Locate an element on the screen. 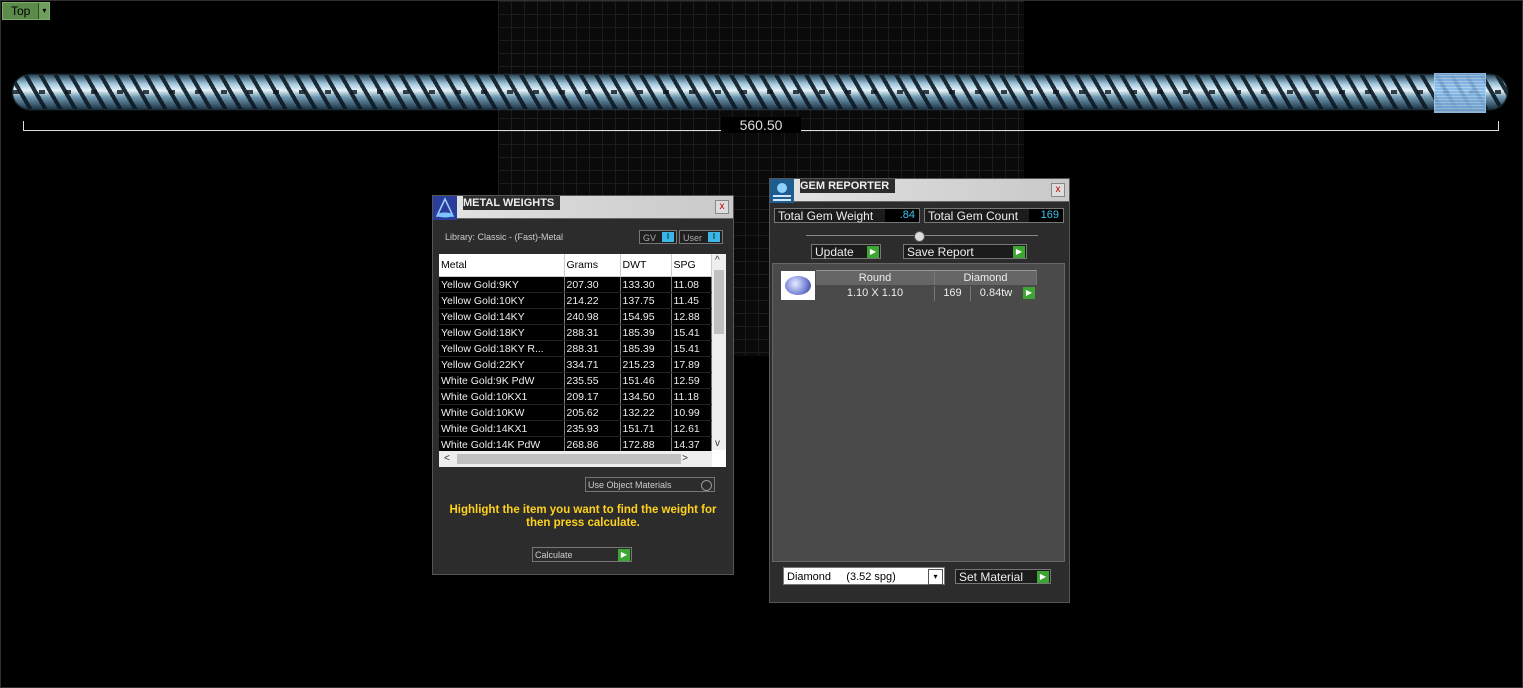  radio-icon is located at coordinates (706, 485).